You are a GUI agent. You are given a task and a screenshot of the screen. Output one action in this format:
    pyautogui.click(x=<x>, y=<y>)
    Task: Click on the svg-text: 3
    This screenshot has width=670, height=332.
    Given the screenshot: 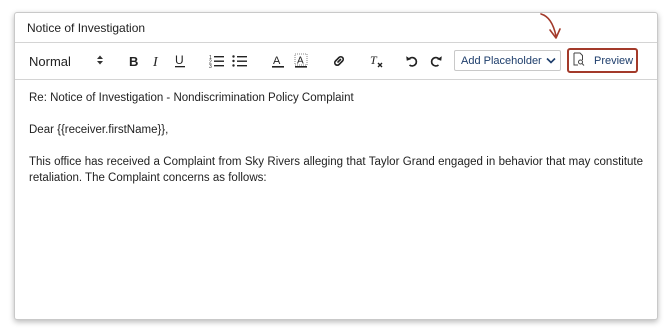 What is the action you would take?
    pyautogui.click(x=210, y=66)
    